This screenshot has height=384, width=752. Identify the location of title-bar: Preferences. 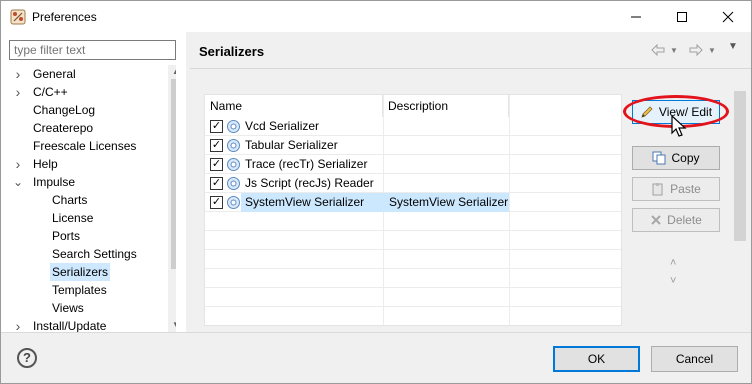
(376, 16).